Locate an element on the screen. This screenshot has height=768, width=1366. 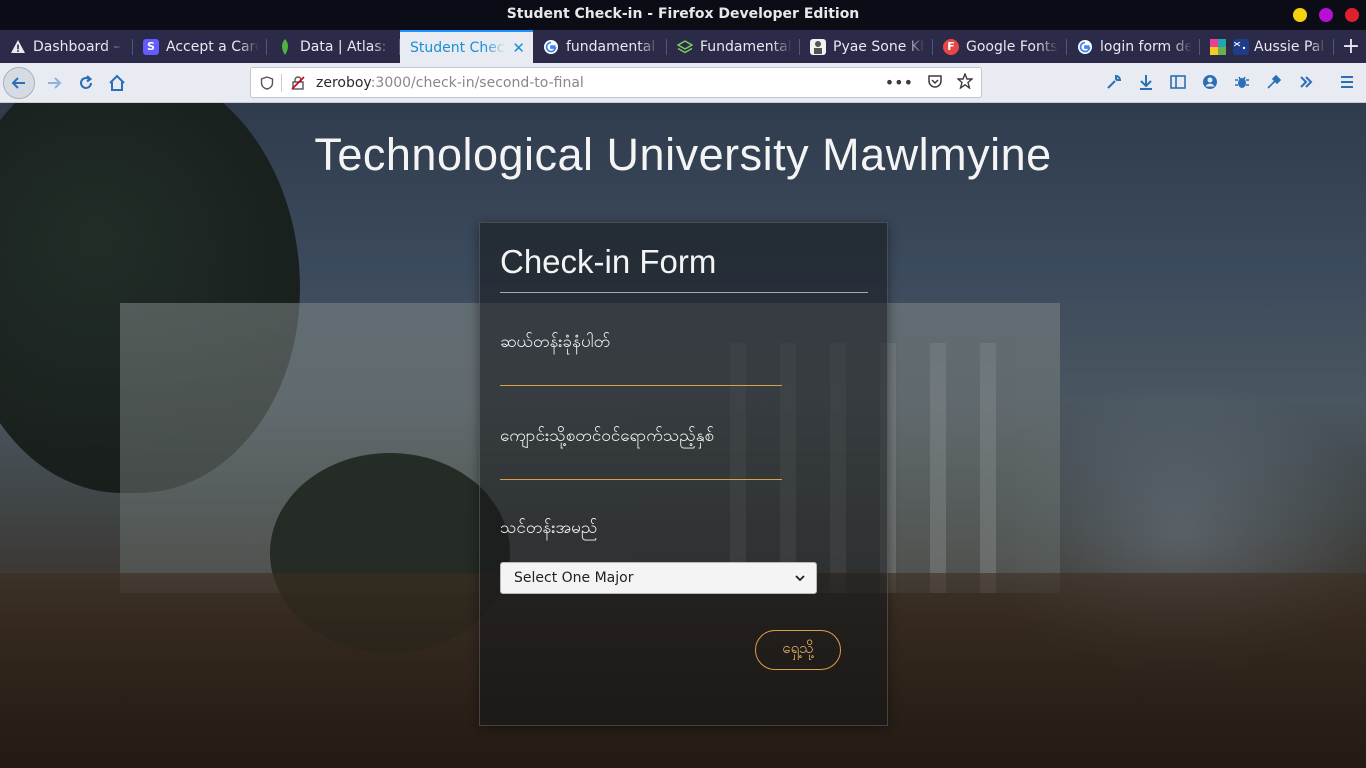
tab-label: Student Check is located at coordinates (458, 47).